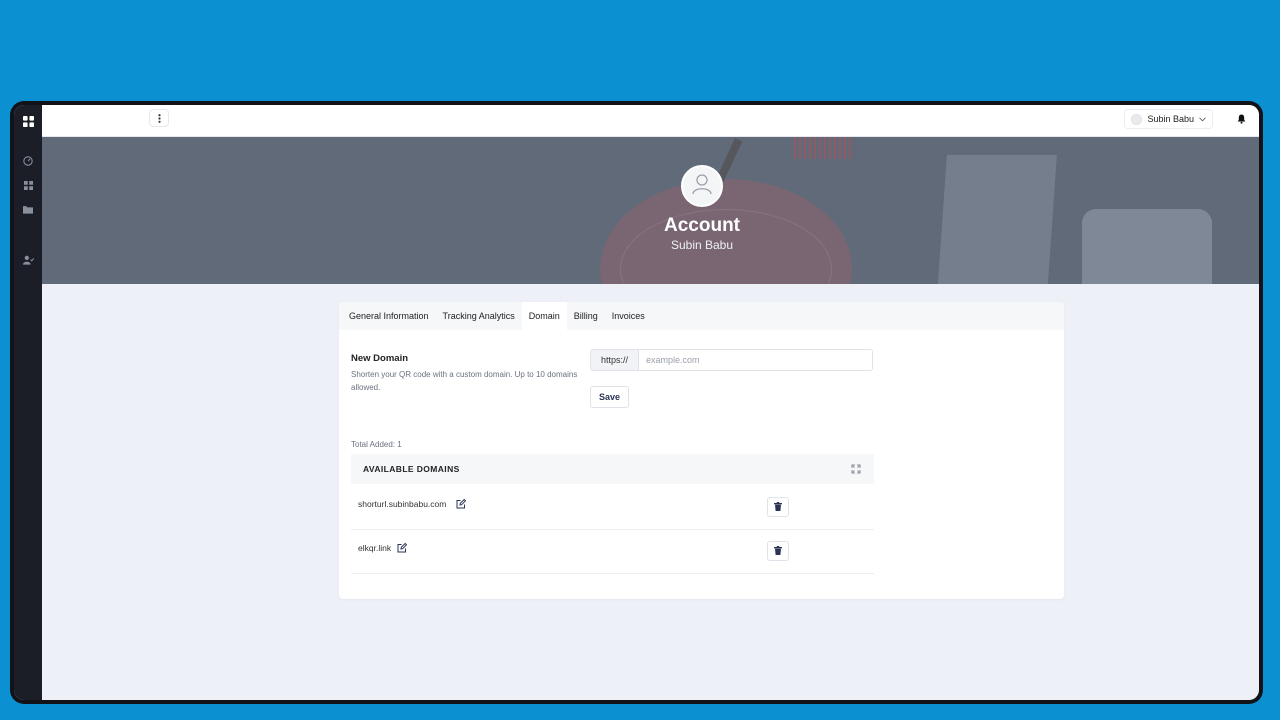 The image size is (1280, 720). I want to click on dashboard-gauge-icon, so click(28, 161).